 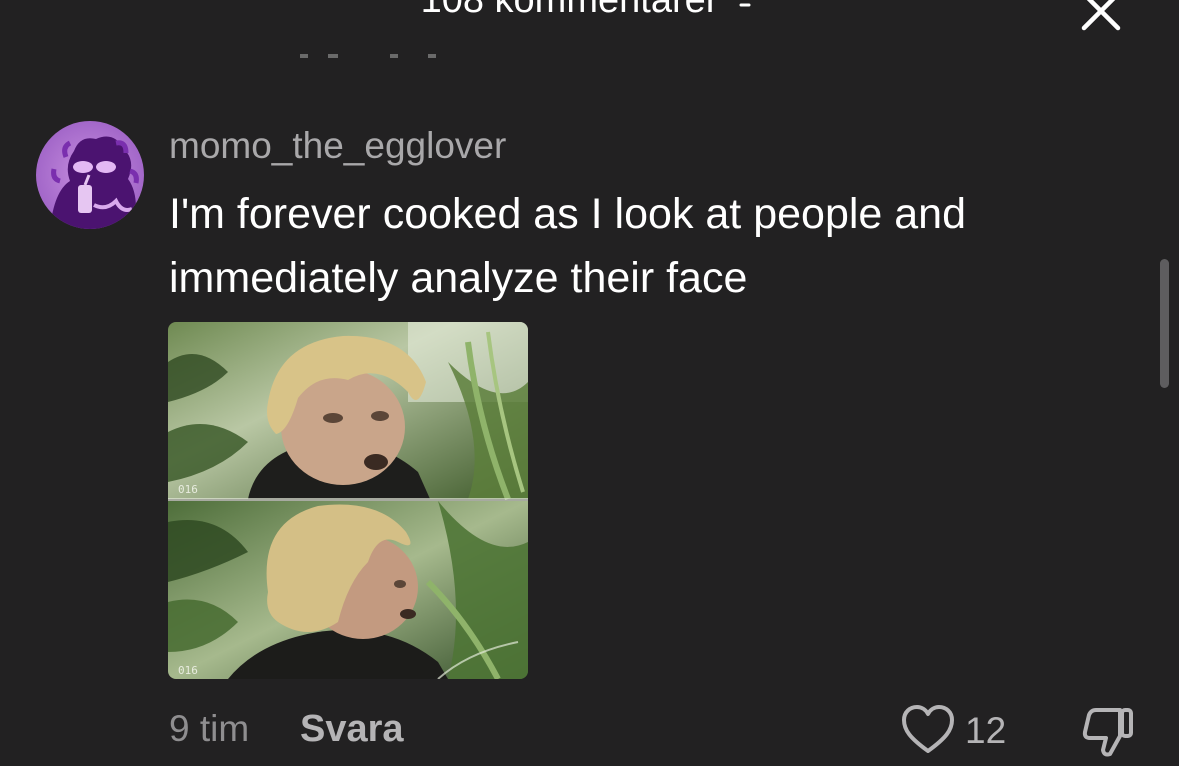 I want to click on avatar-image, so click(x=90, y=175).